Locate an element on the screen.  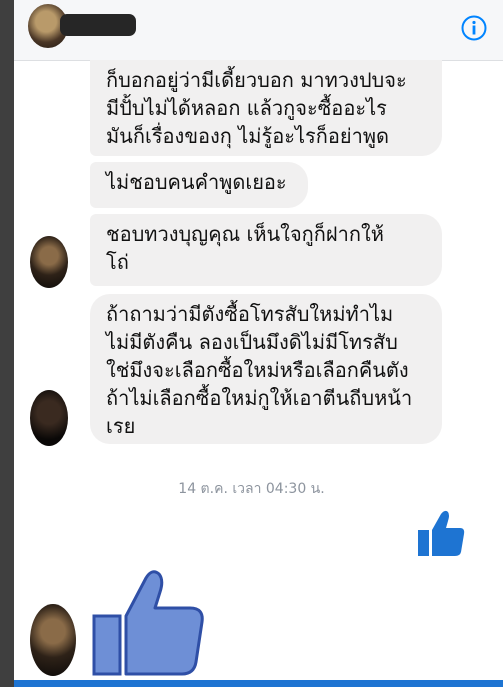
info-icon is located at coordinates (474, 28).